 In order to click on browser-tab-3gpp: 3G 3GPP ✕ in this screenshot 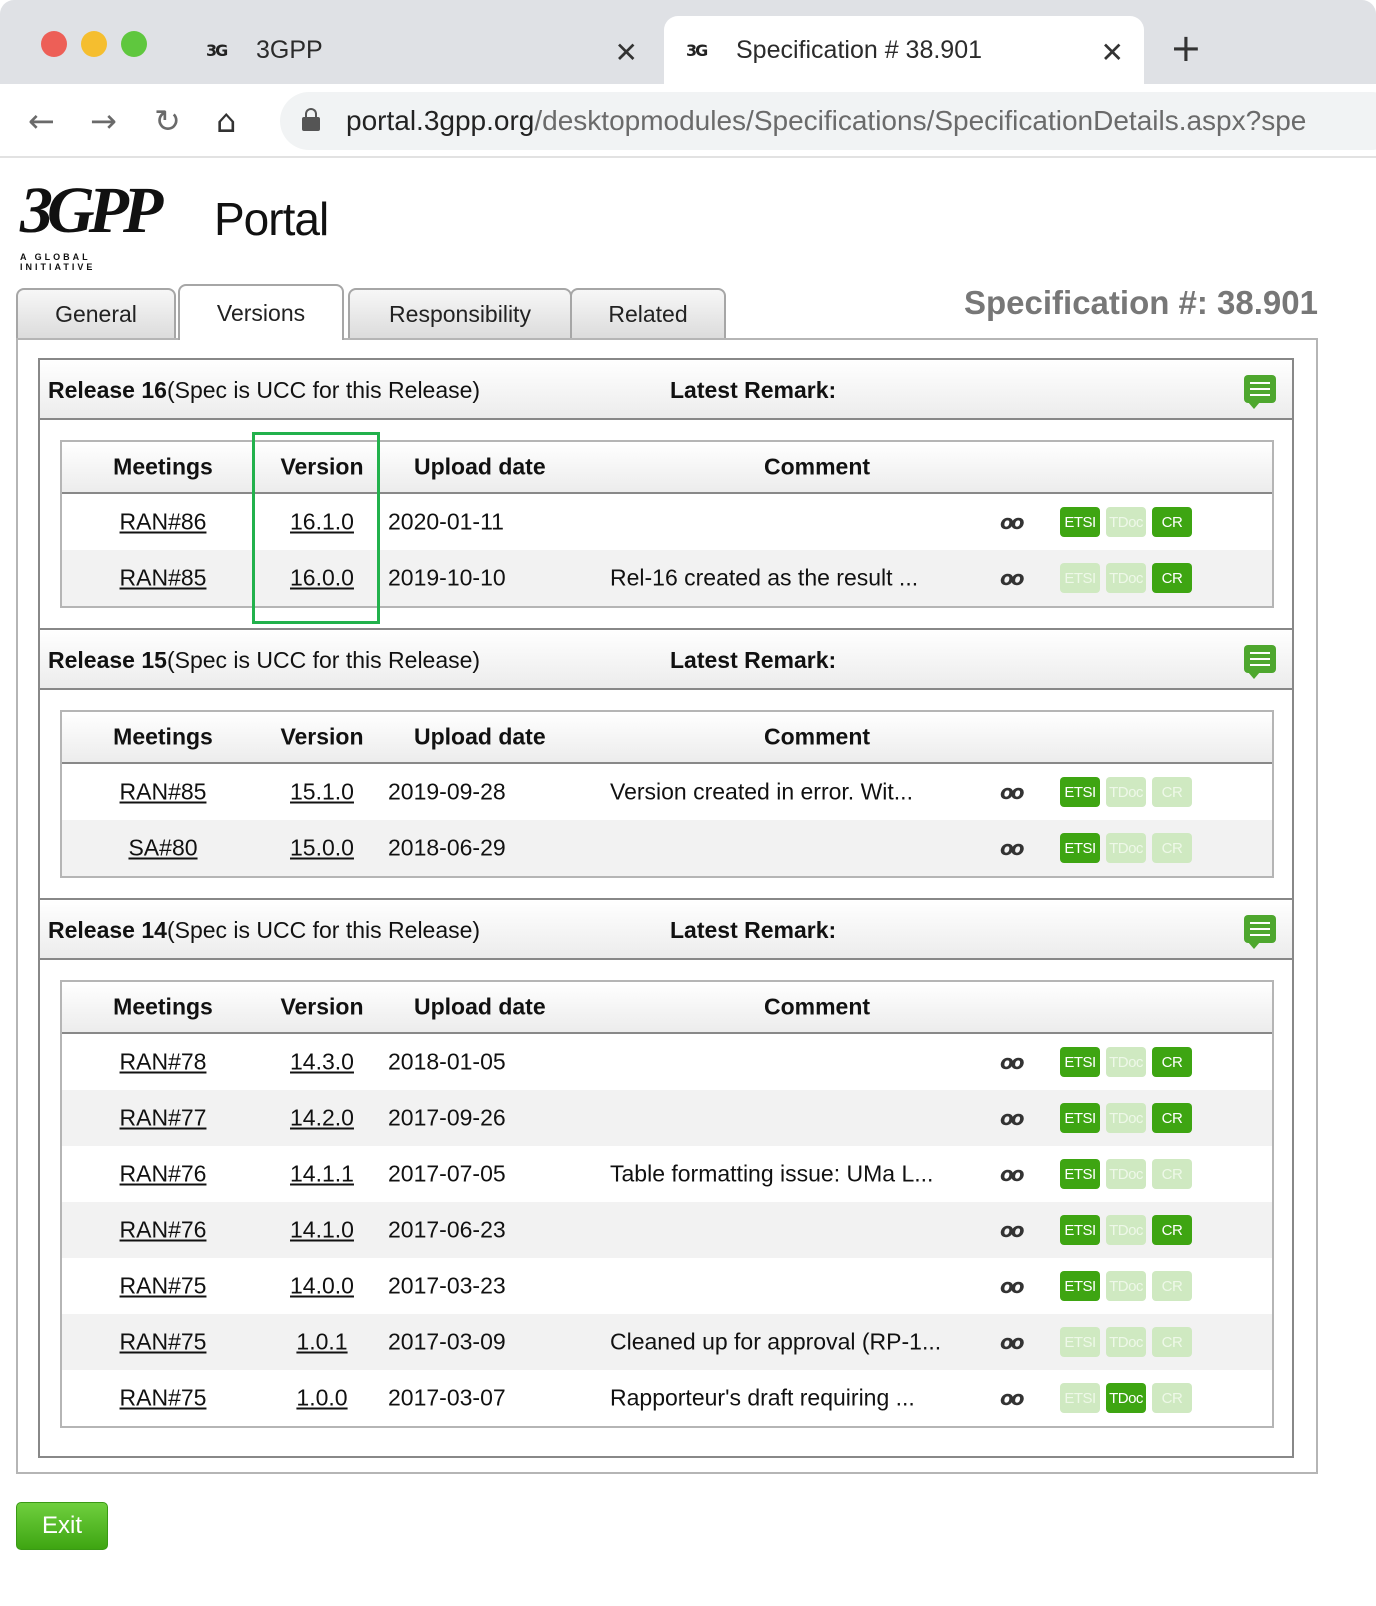, I will do `click(432, 50)`.